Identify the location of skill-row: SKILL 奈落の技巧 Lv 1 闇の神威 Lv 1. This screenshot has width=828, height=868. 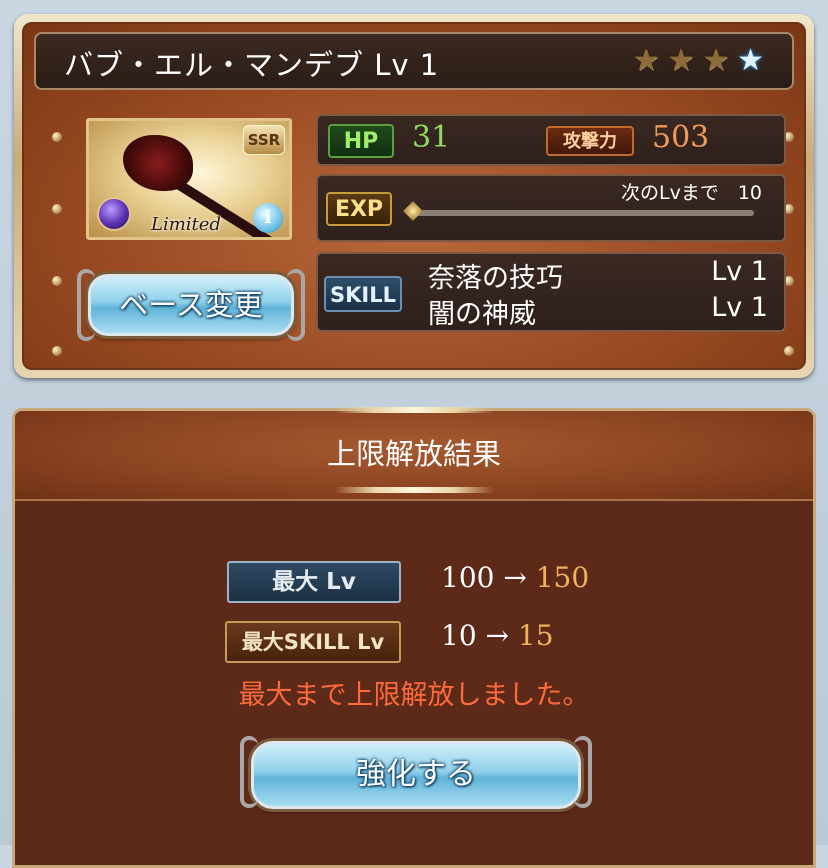
(551, 292).